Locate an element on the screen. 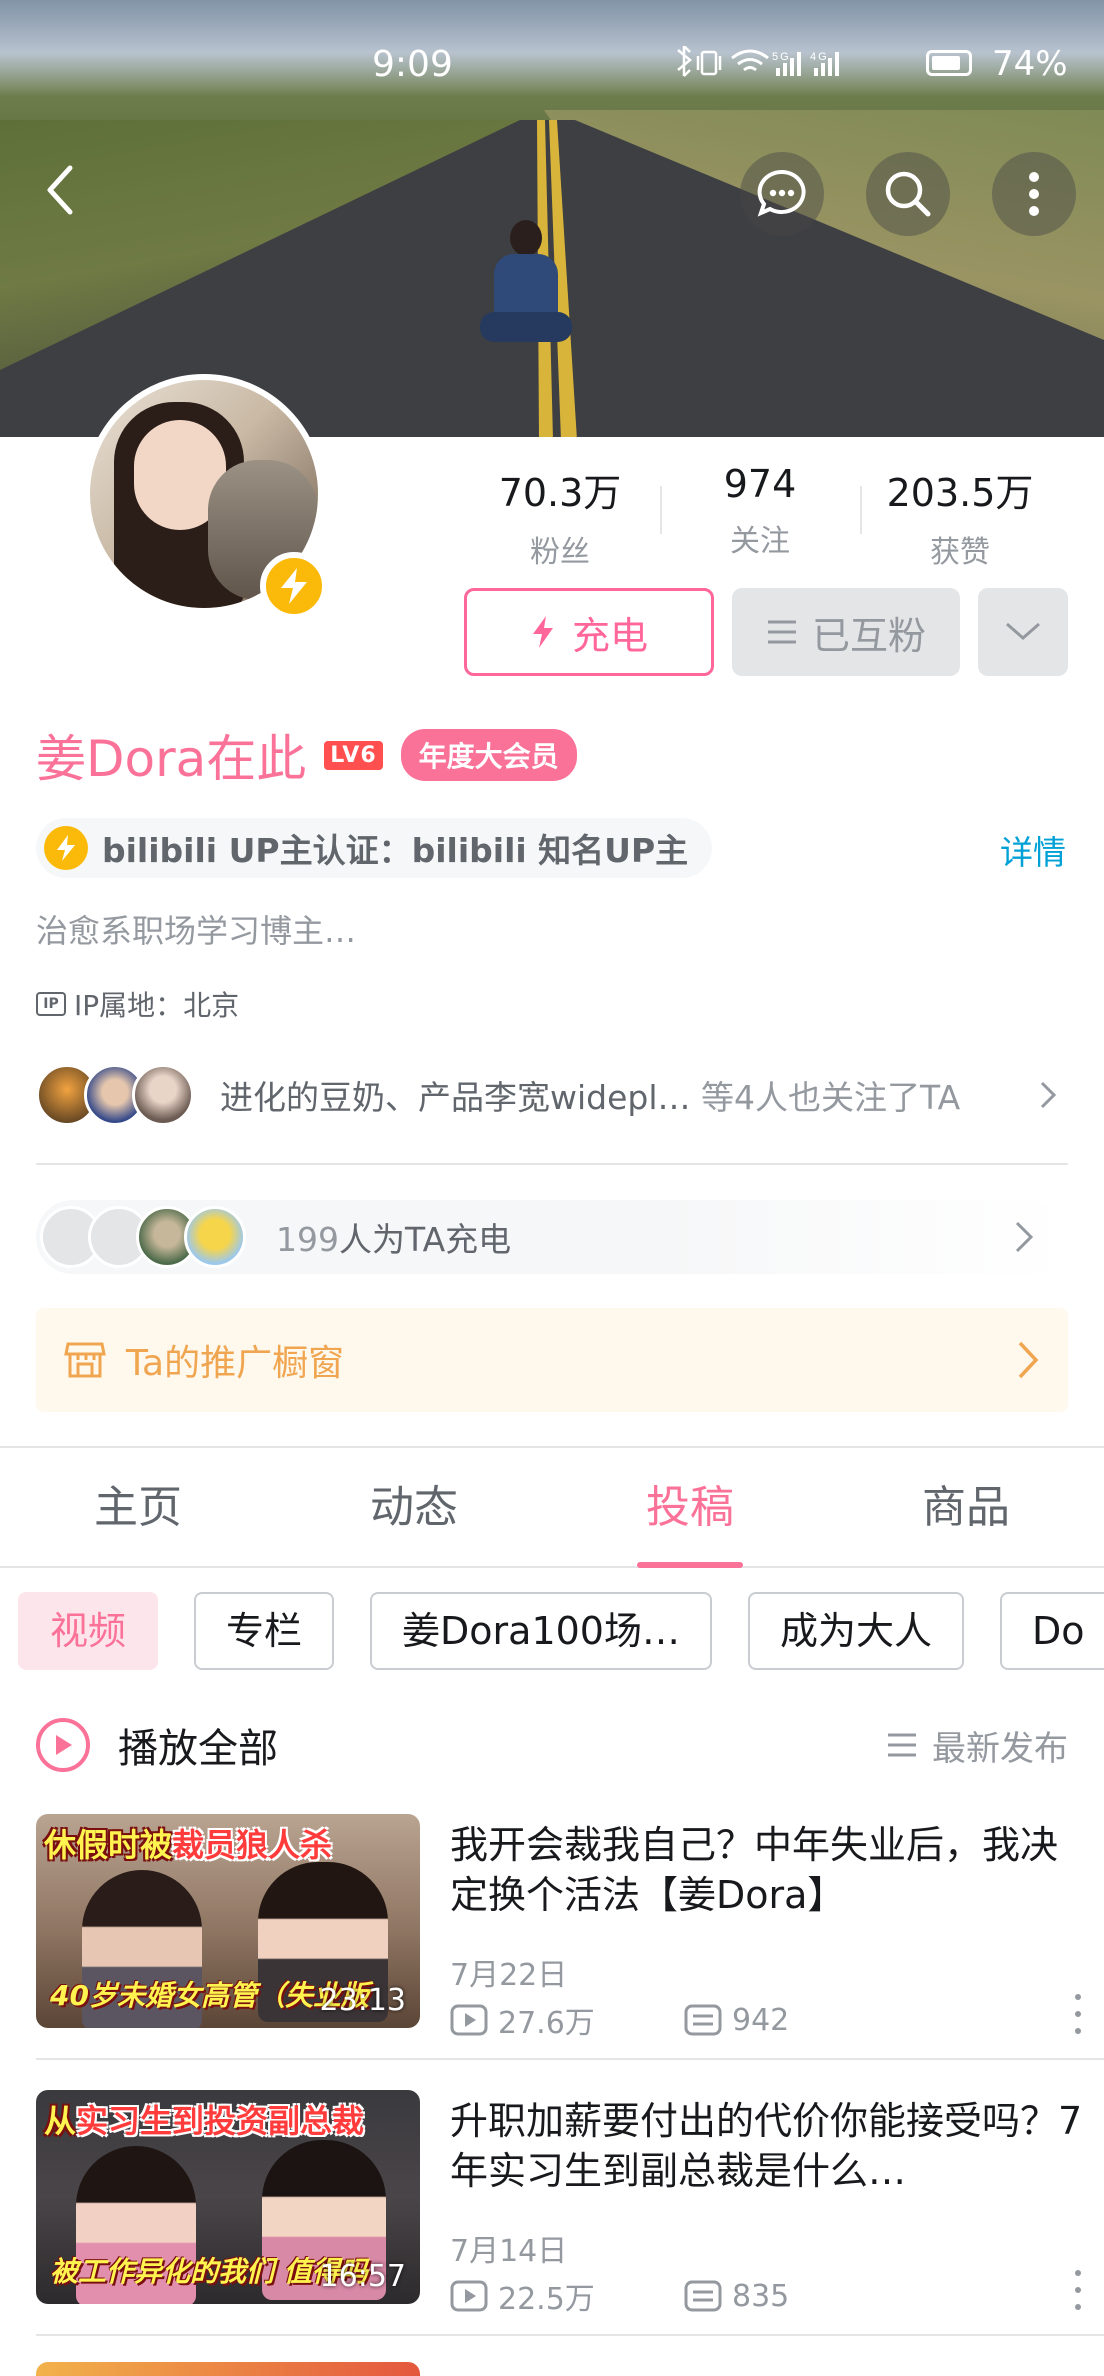  mutual-followers-text: 进化的豆奶、产品李宽widepl… 等4人也关注了TA is located at coordinates (624, 1095).